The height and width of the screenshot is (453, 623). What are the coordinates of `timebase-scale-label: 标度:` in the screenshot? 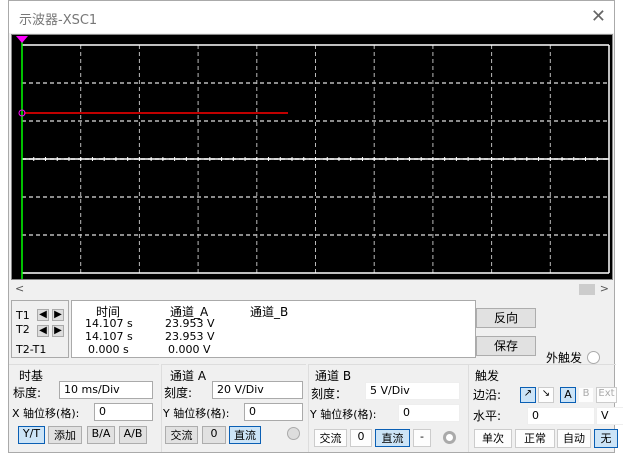 It's located at (27, 393).